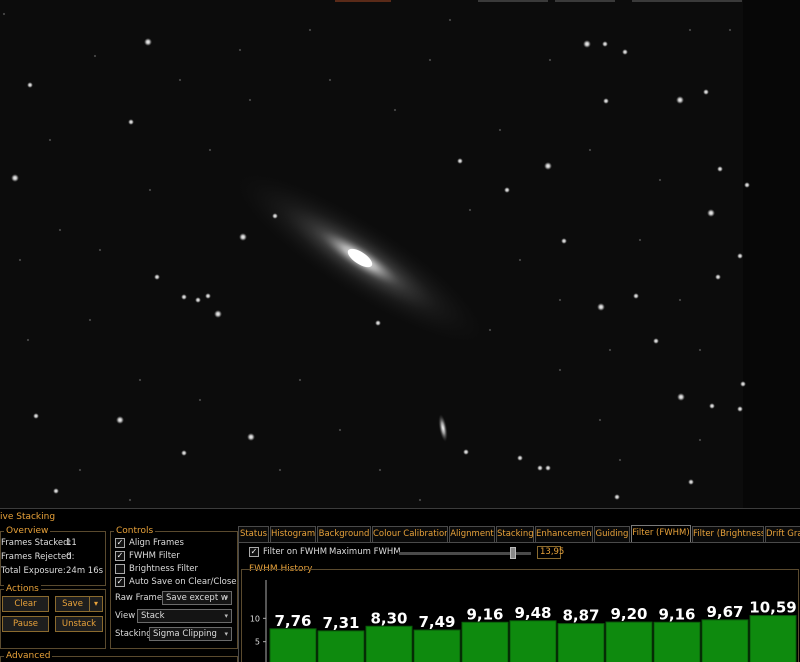  Describe the element at coordinates (156, 543) in the screenshot. I see `align-frames-label: Align Frames` at that location.